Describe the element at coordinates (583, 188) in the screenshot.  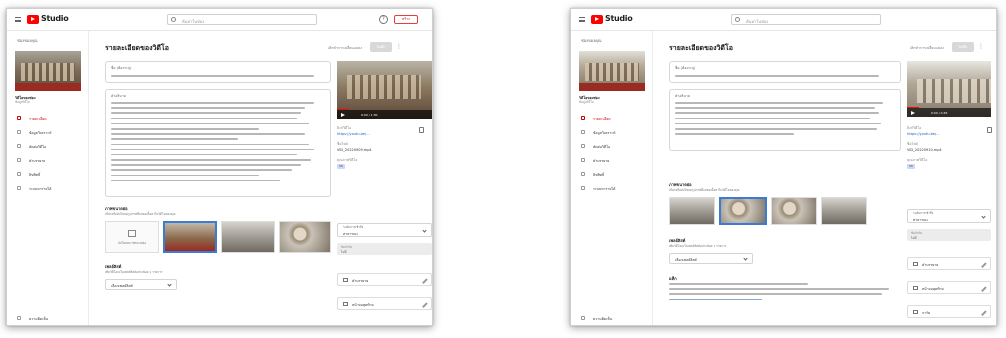
I see `dollar-icon` at that location.